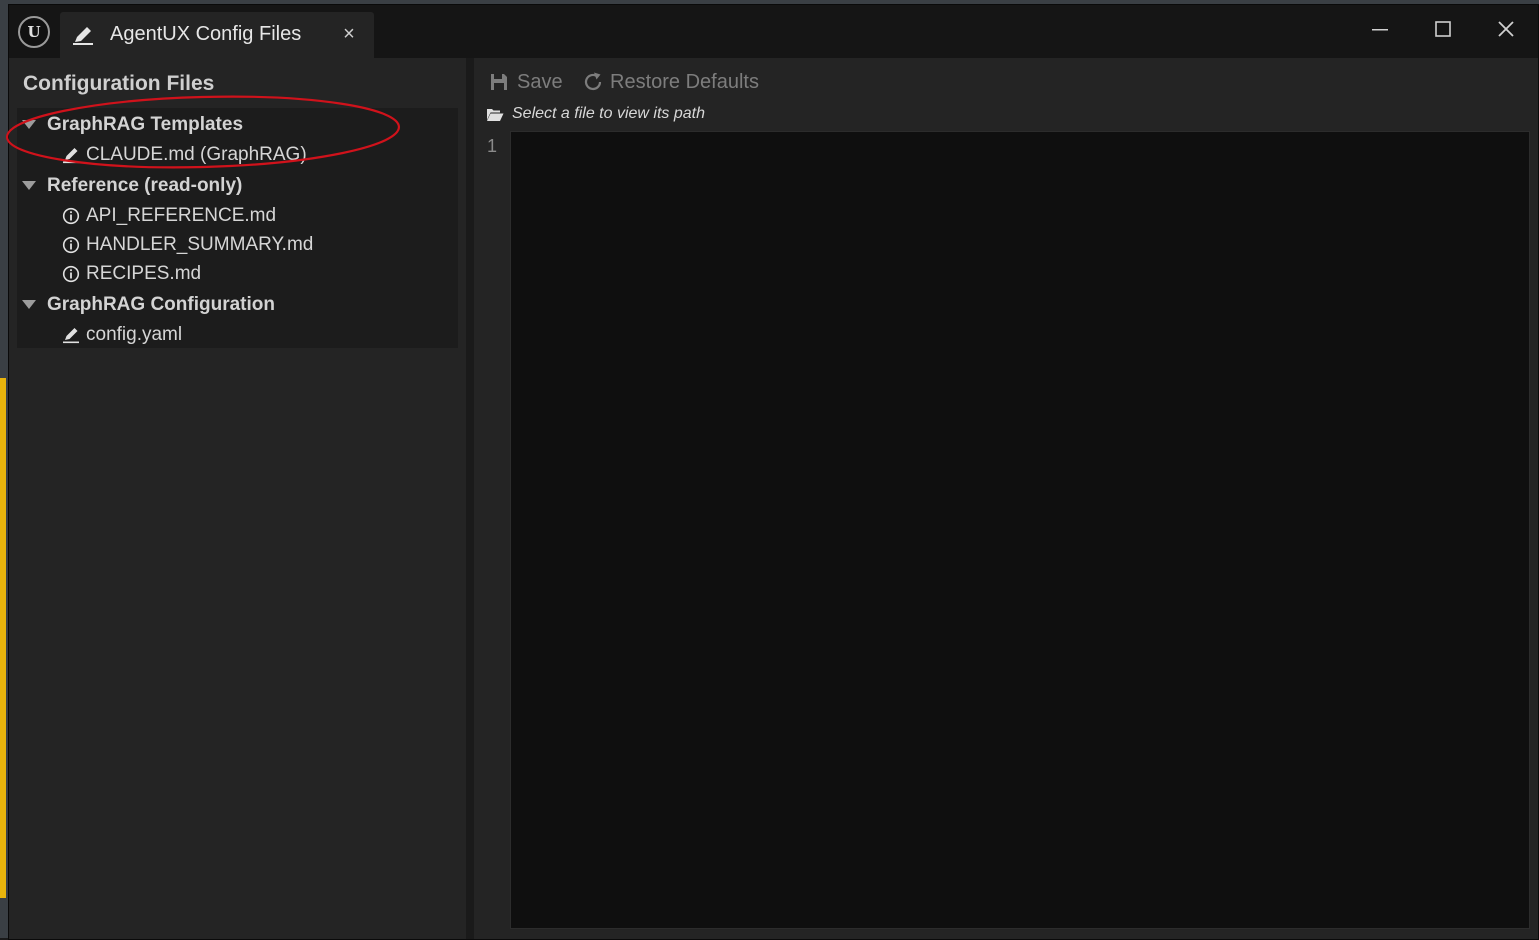  I want to click on restore-defaults-button: Restore Defaults, so click(670, 82).